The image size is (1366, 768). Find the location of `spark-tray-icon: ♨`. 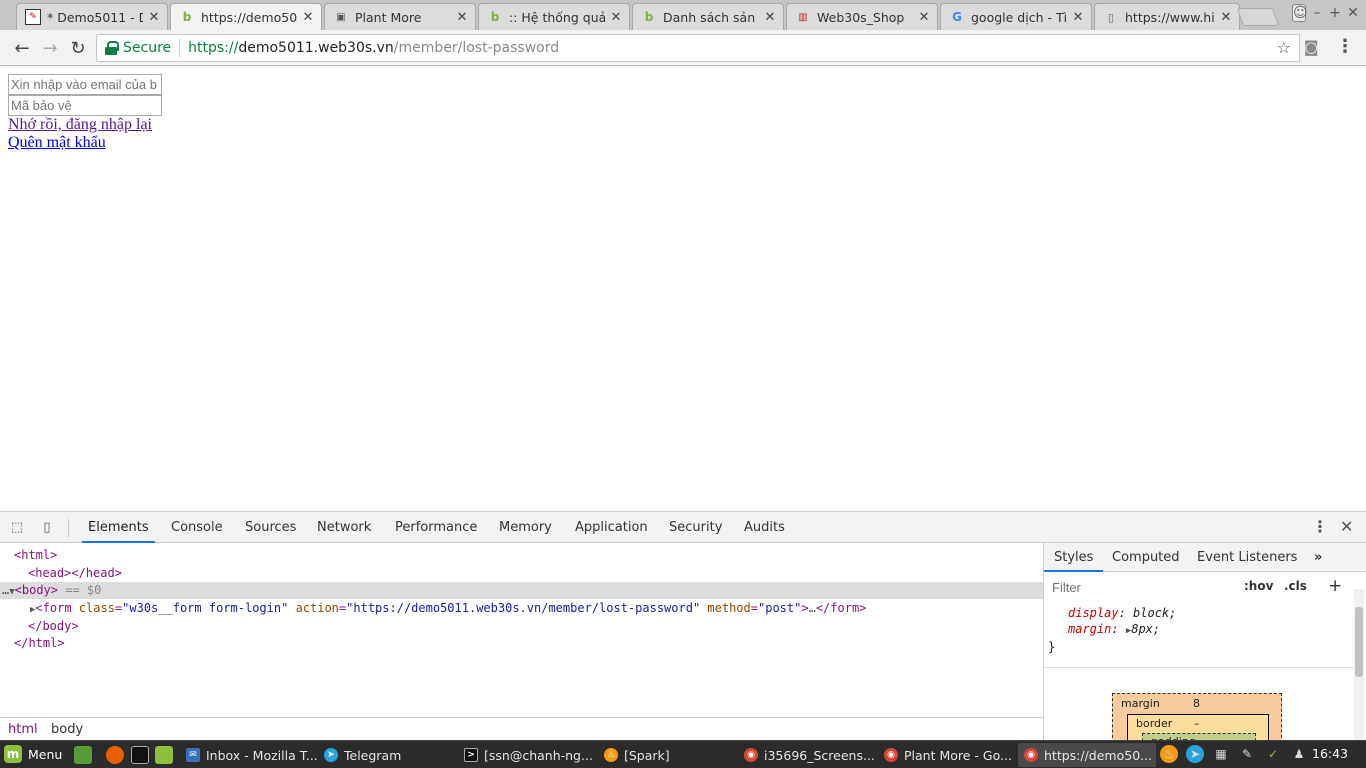

spark-tray-icon: ♨ is located at coordinates (1169, 754).